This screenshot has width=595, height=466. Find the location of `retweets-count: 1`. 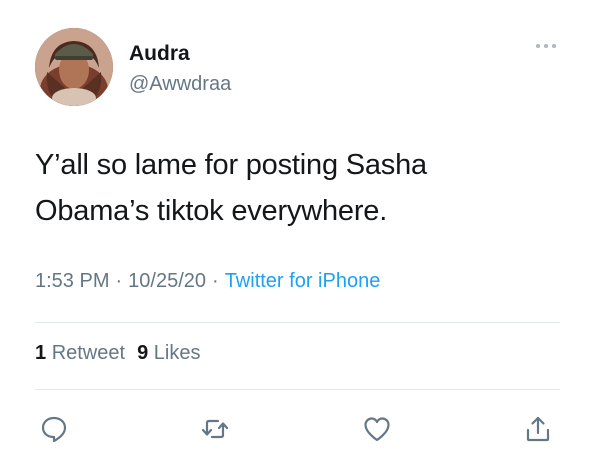

retweets-count: 1 is located at coordinates (41, 353).